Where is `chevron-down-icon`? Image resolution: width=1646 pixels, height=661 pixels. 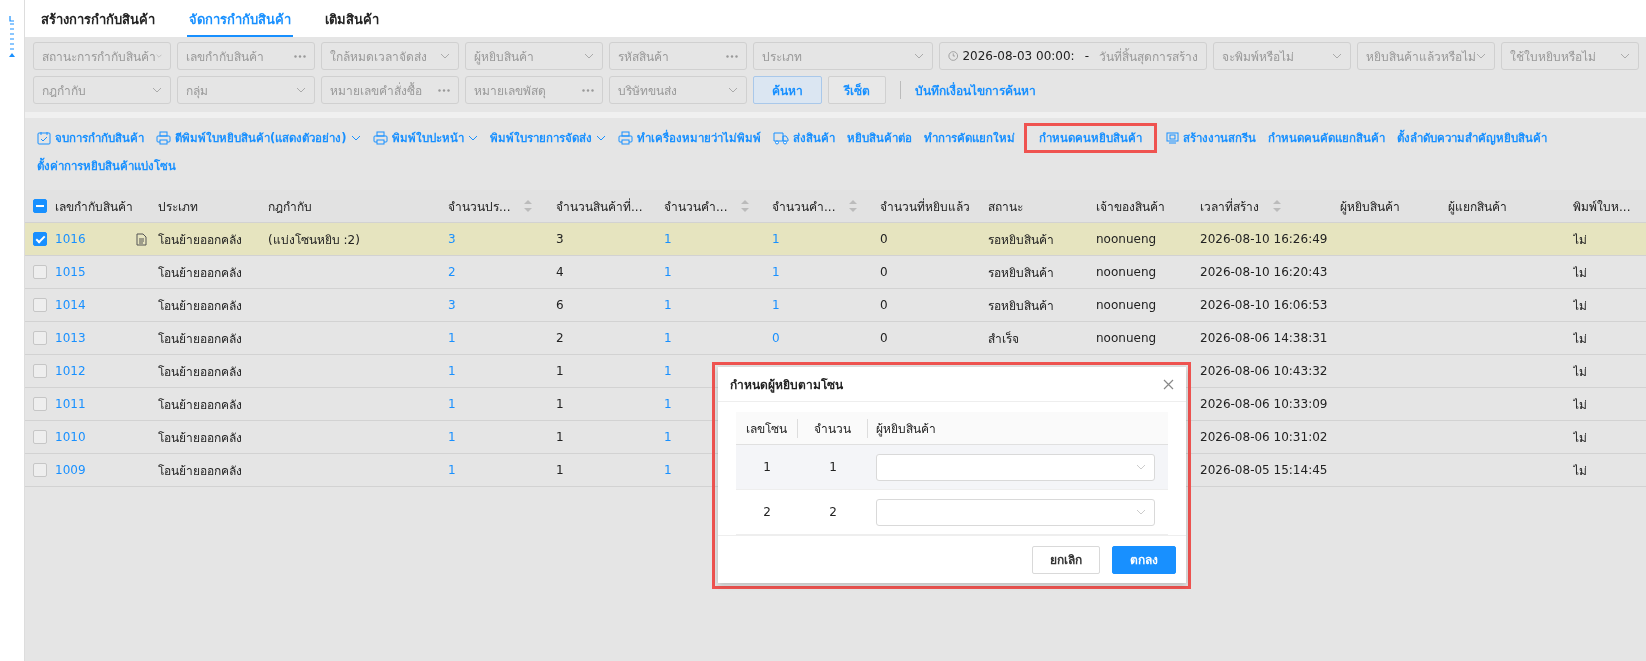
chevron-down-icon is located at coordinates (1625, 56).